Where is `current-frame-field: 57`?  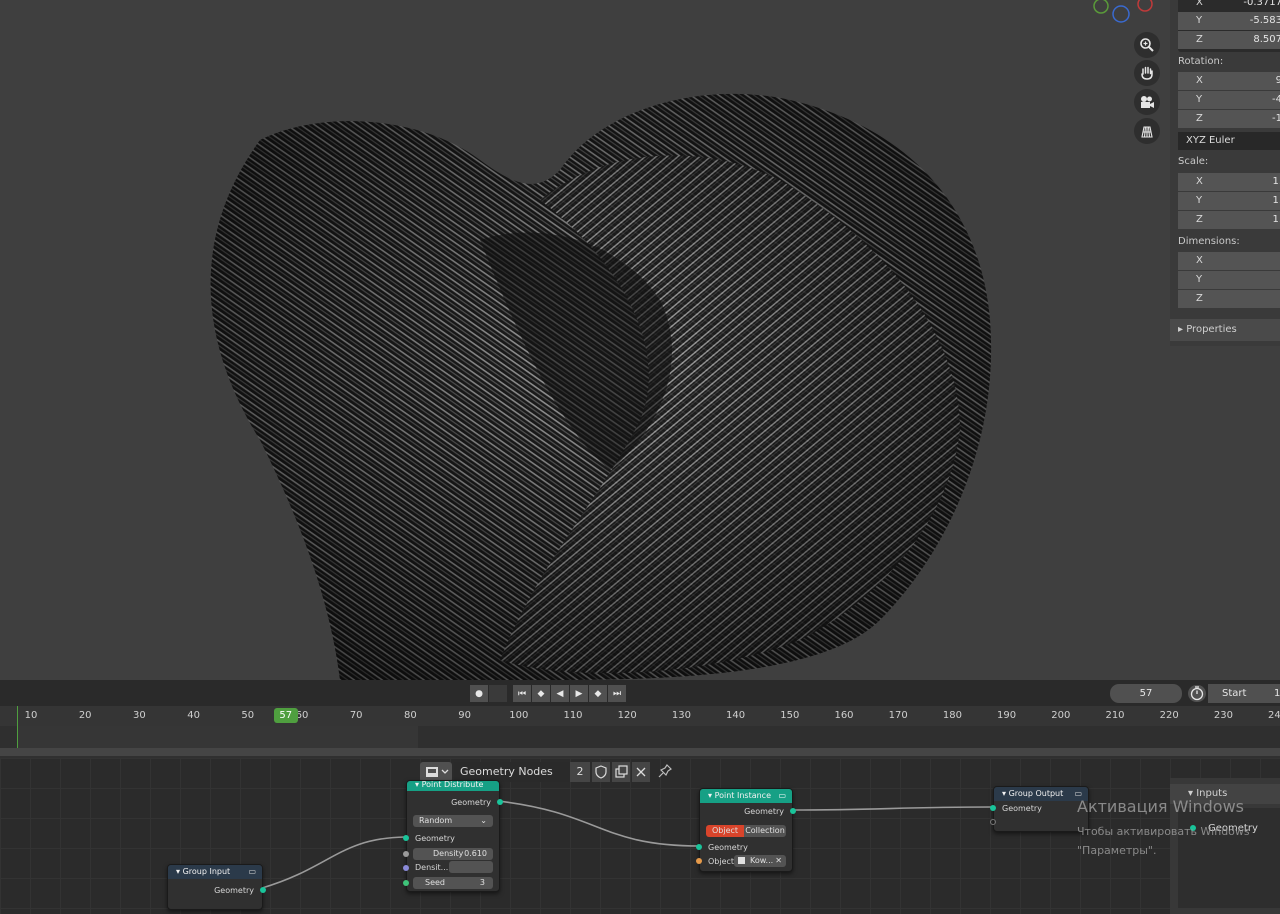
current-frame-field: 57 is located at coordinates (1146, 693).